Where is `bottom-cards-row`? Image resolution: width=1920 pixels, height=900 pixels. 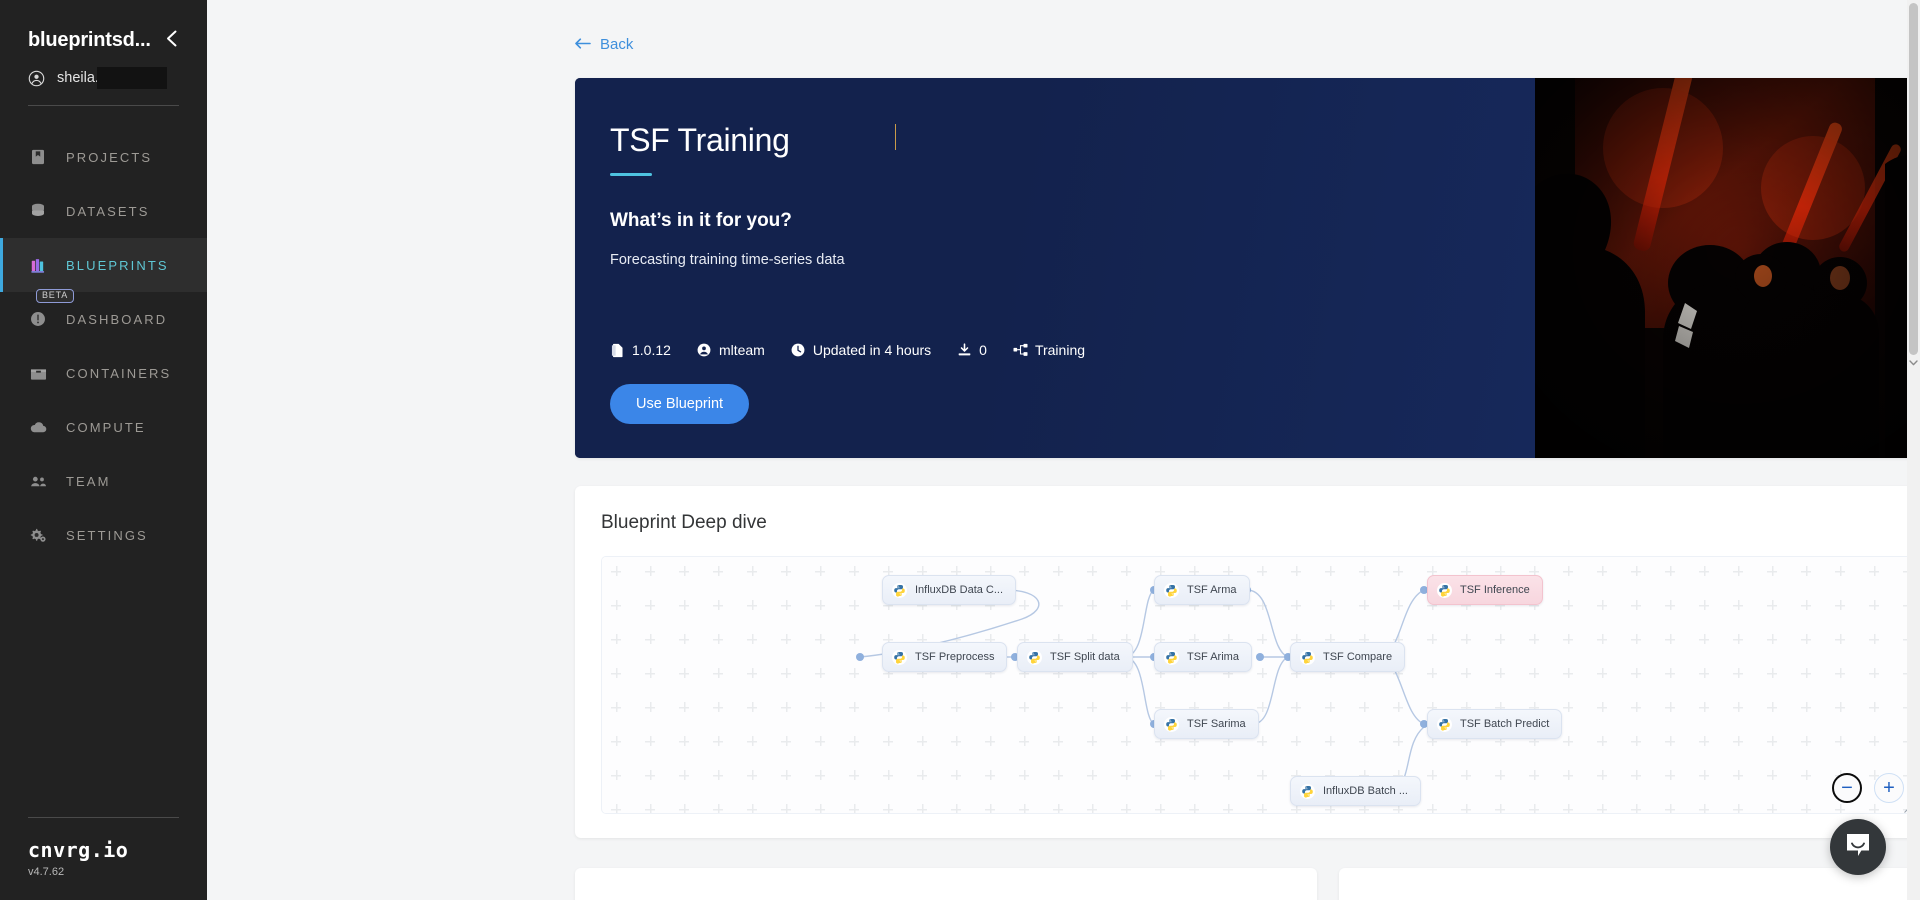 bottom-cards-row is located at coordinates (1247, 884).